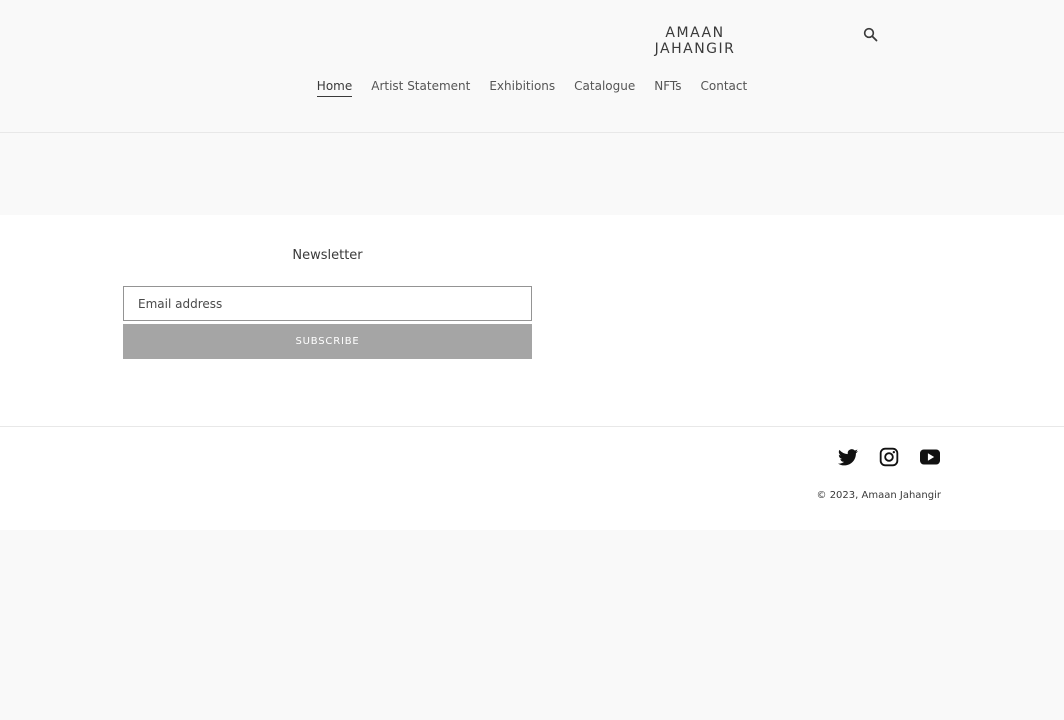 This screenshot has width=1064, height=720. Describe the element at coordinates (604, 87) in the screenshot. I see `nav-item-catalogue: Catalogue` at that location.